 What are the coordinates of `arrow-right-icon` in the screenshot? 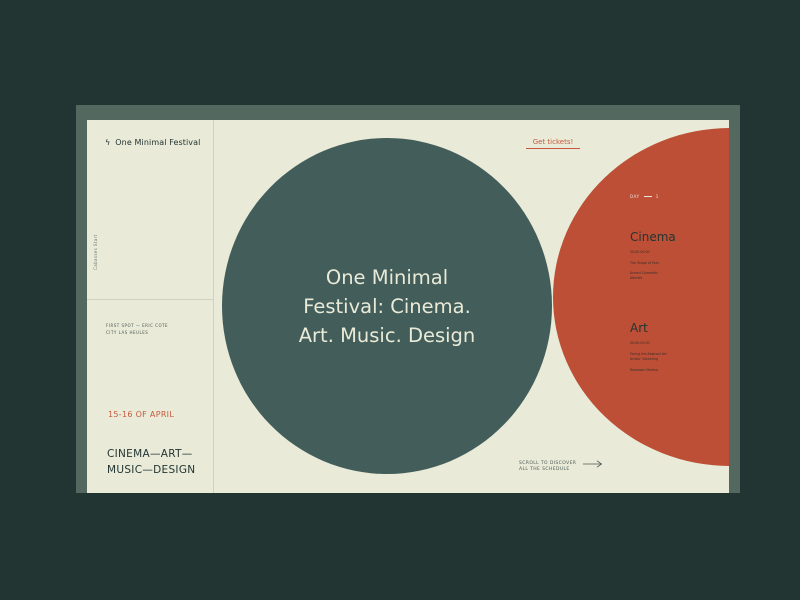 It's located at (593, 464).